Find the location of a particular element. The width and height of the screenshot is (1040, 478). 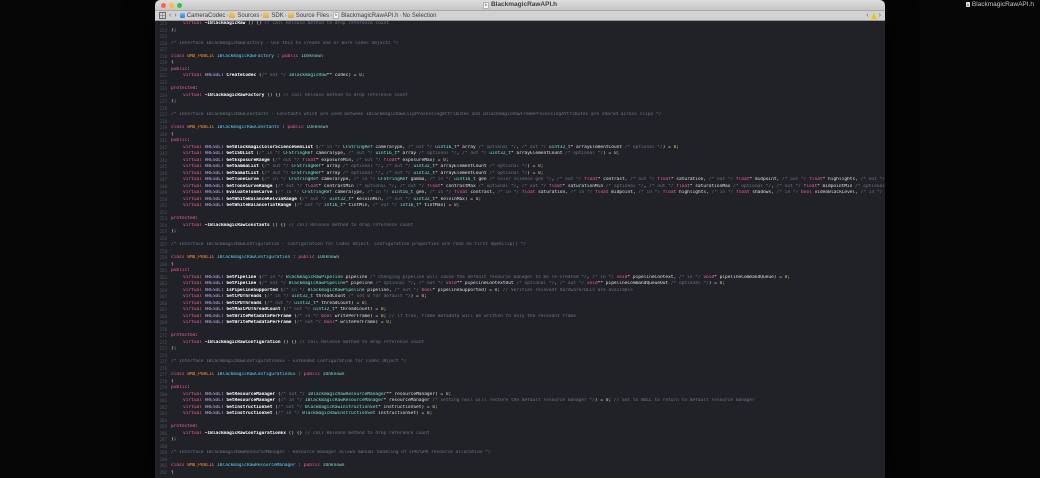

desktop-window-title: h BlackmagicRawAPI.h is located at coordinates (999, 4).